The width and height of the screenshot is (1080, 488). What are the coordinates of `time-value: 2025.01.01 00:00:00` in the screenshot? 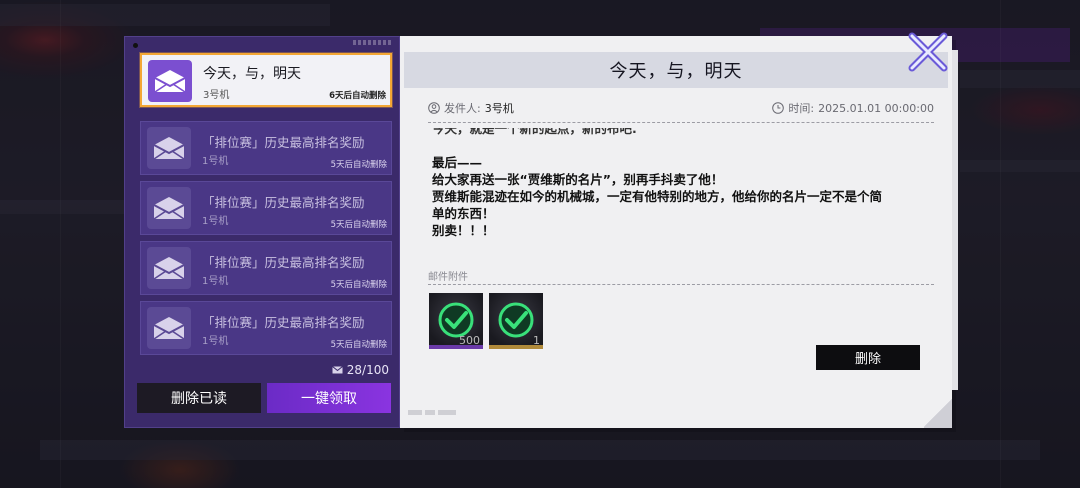 It's located at (876, 108).